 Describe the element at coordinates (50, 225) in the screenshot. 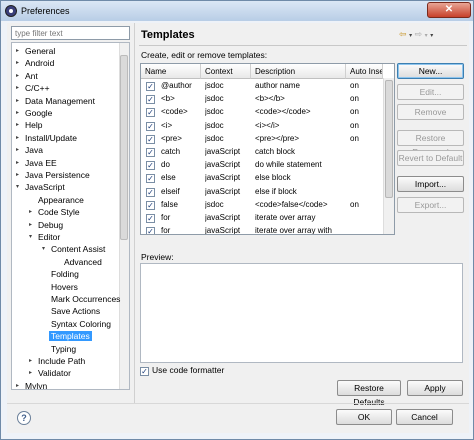

I see `tree-item: Debug` at that location.